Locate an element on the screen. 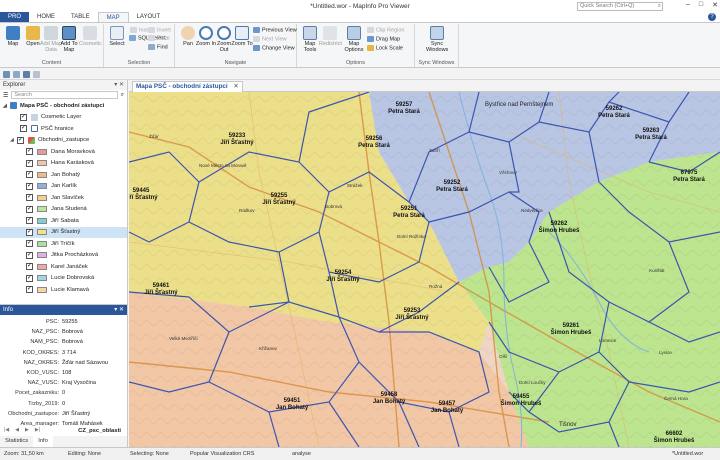 This screenshot has width=720, height=460. tree-layer-psc-hranice: ✓ PSČ hranice is located at coordinates (63, 129).